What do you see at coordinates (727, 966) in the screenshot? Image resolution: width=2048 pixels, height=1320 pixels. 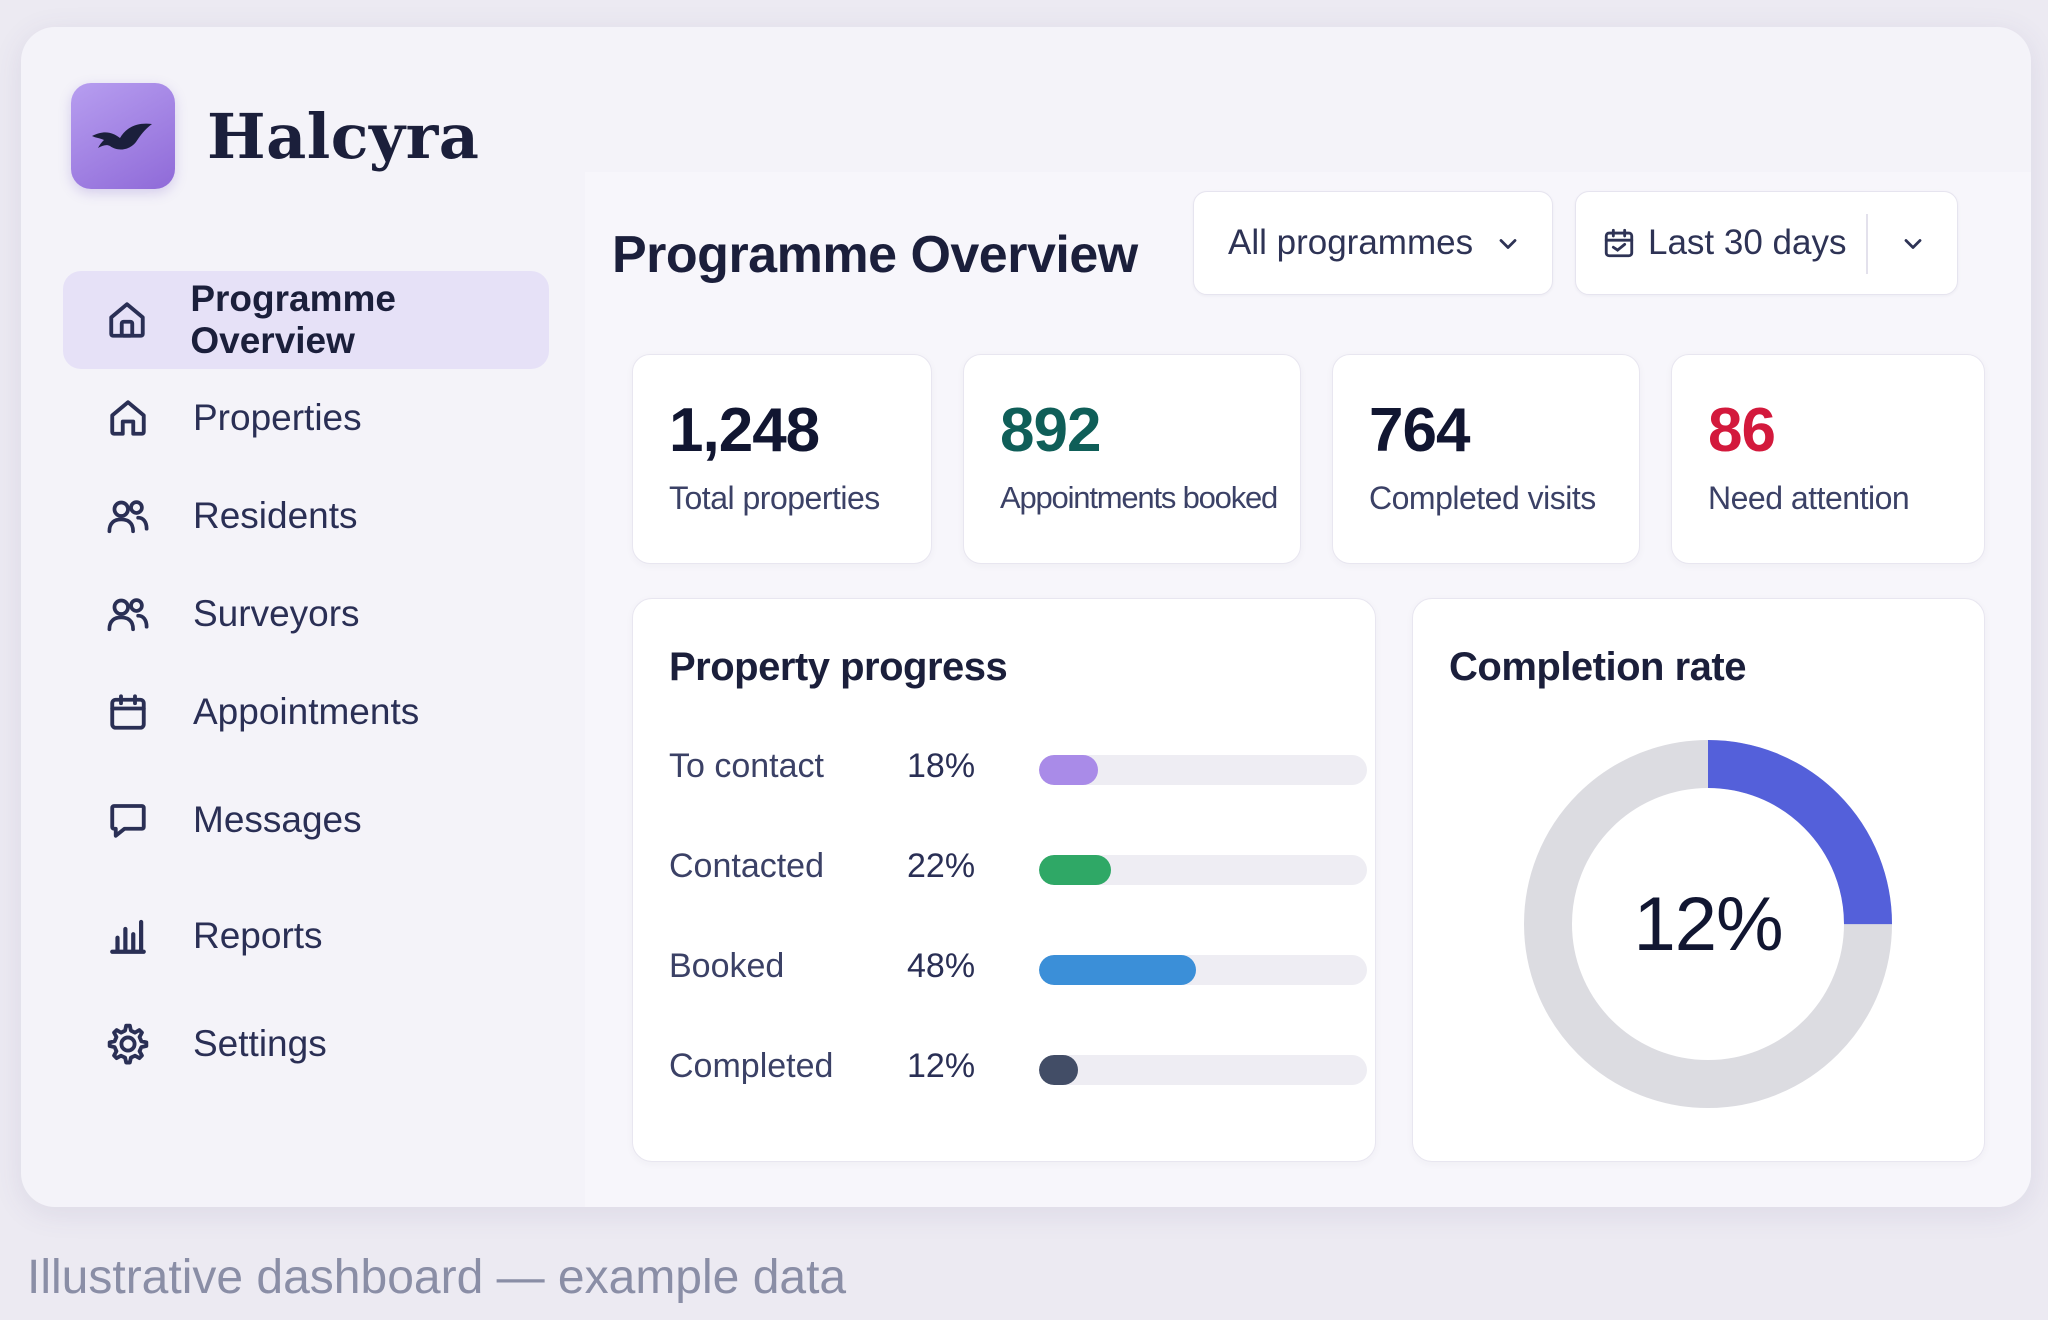 I see `progress-label: Booked` at bounding box center [727, 966].